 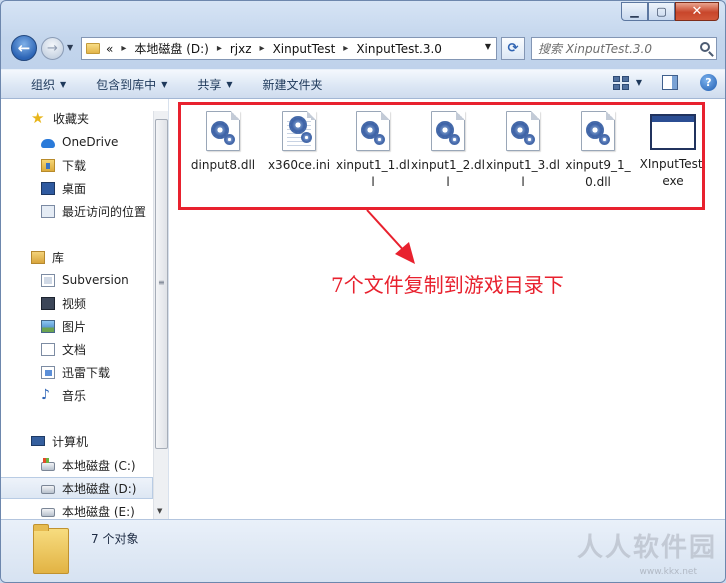 I want to click on sidebar-item-label: Subversion, so click(x=95, y=280).